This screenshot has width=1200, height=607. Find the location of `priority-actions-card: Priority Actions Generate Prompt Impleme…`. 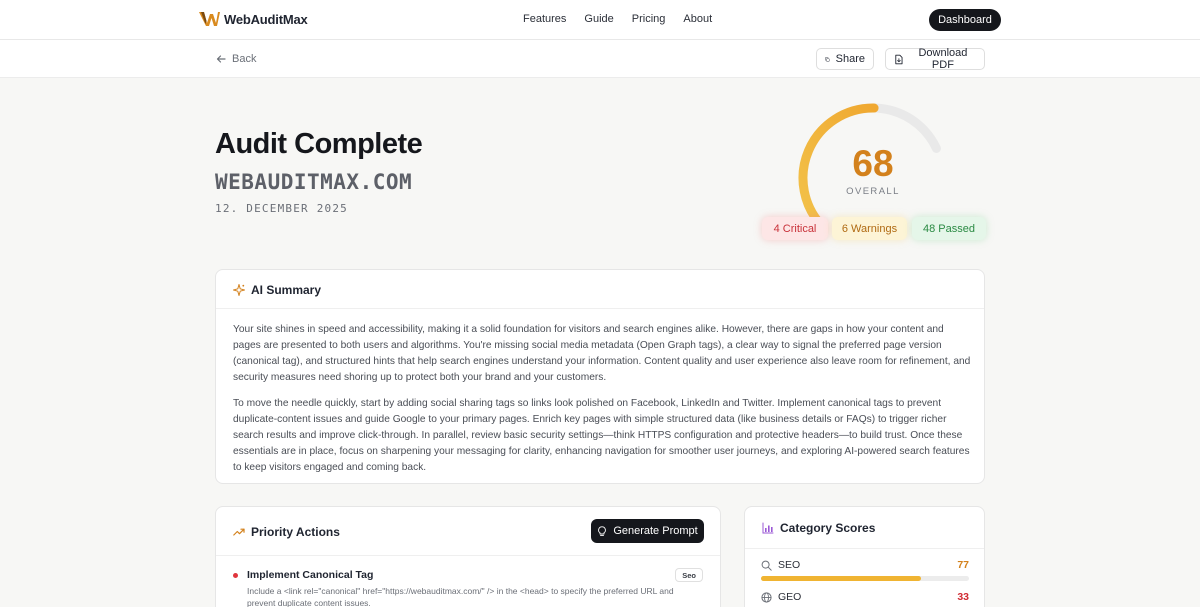

priority-actions-card: Priority Actions Generate Prompt Impleme… is located at coordinates (468, 556).